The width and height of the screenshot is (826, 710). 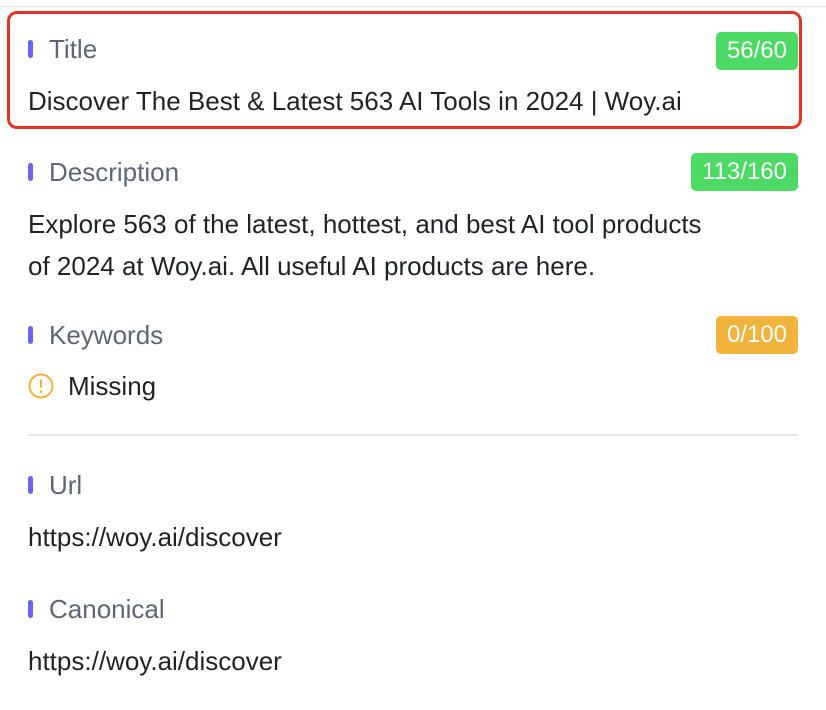 I want to click on keywords-label: Keywords, so click(x=106, y=335).